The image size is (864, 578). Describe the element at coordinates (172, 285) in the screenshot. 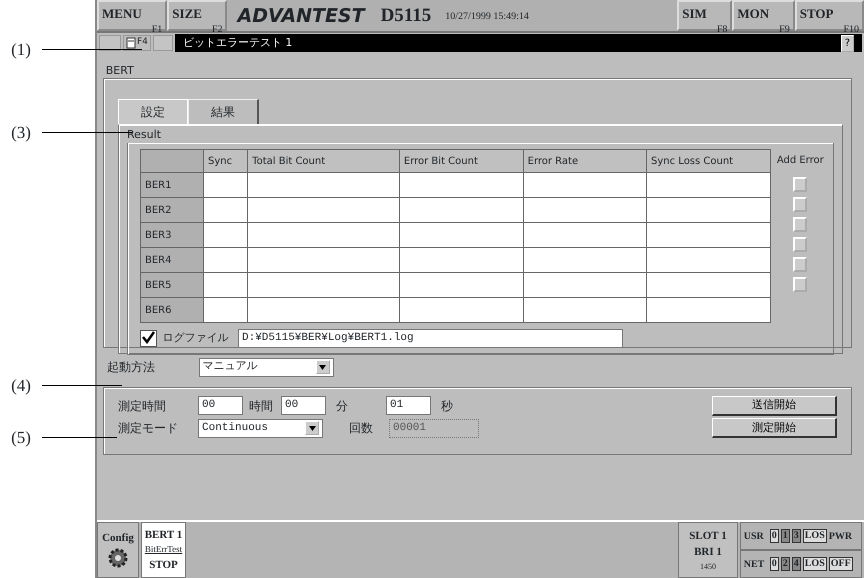

I see `row-header: BER5` at that location.